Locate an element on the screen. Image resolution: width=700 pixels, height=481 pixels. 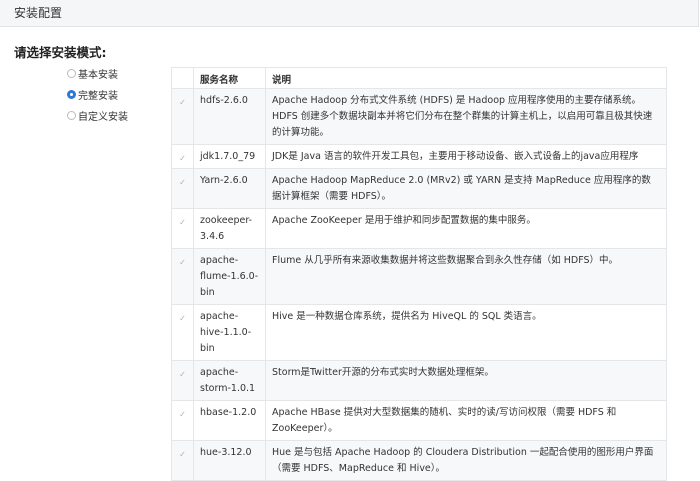
radio-full-install: 完整安装 is located at coordinates (97, 94).